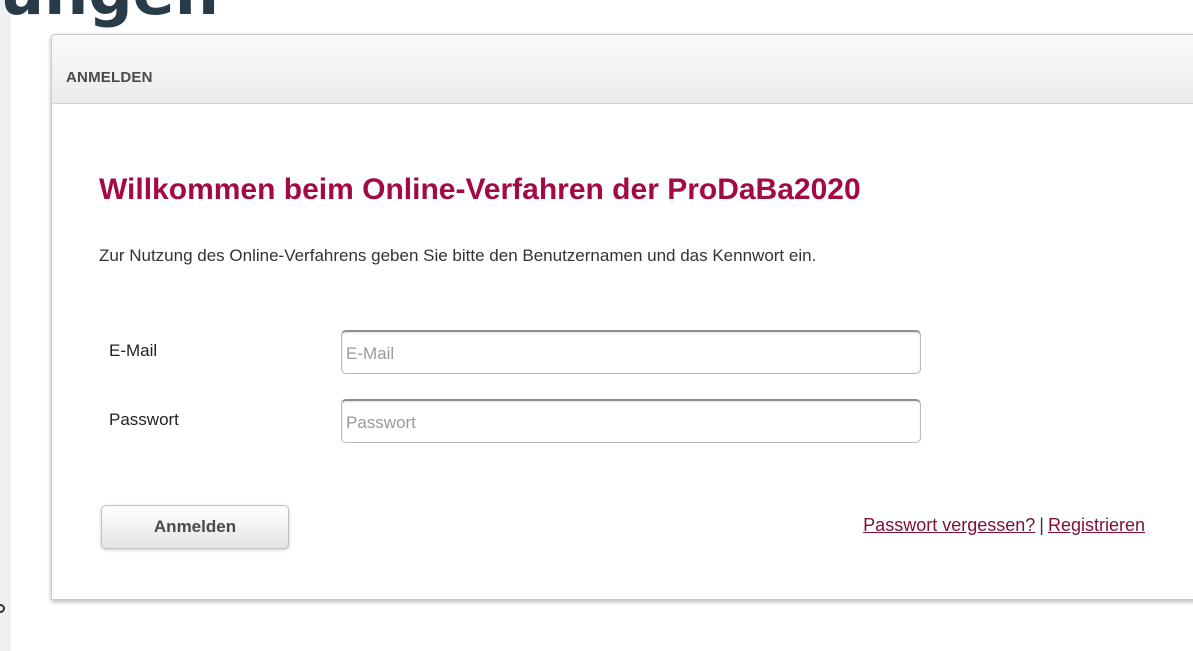 This screenshot has height=651, width=1193. What do you see at coordinates (1096, 525) in the screenshot?
I see `register-link: Registrieren` at bounding box center [1096, 525].